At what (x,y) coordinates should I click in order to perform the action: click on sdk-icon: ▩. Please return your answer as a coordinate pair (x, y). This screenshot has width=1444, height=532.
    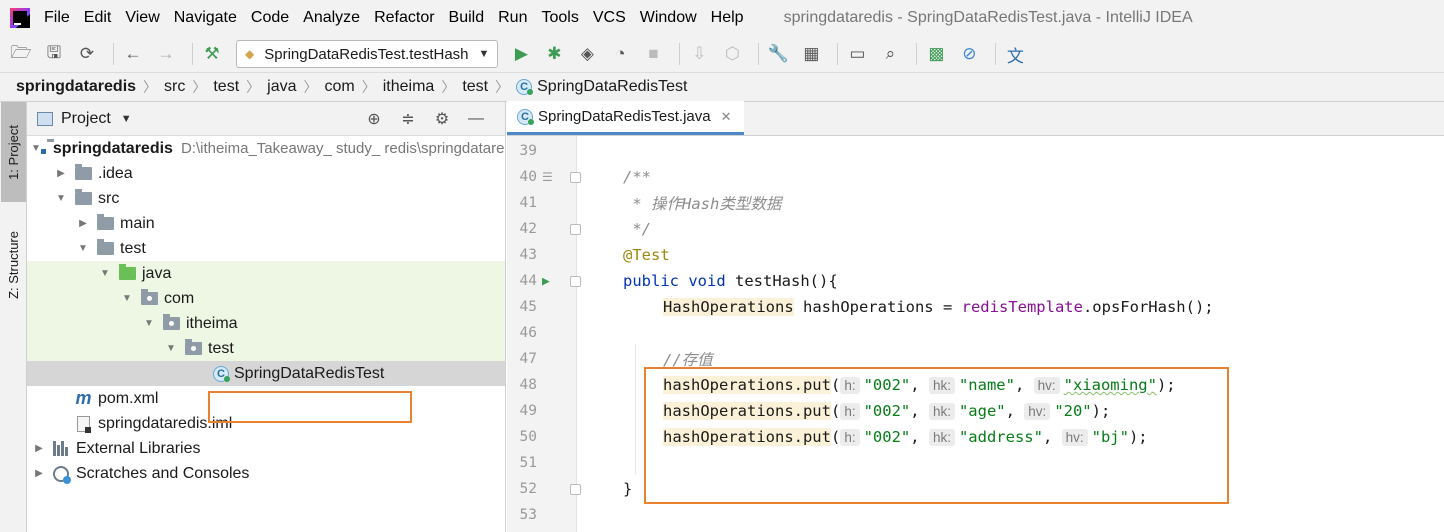
    Looking at the image, I should click on (936, 54).